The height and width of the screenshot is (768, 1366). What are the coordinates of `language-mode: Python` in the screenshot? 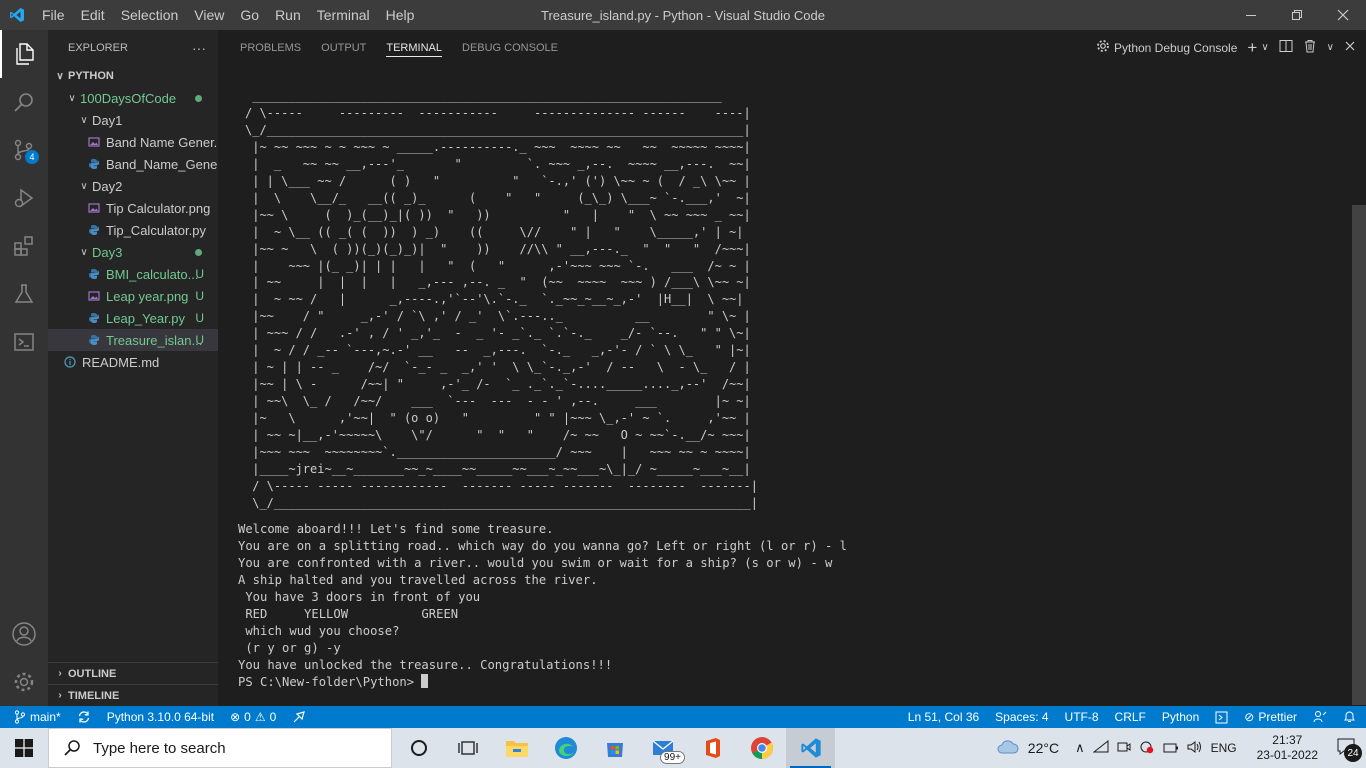 It's located at (1180, 717).